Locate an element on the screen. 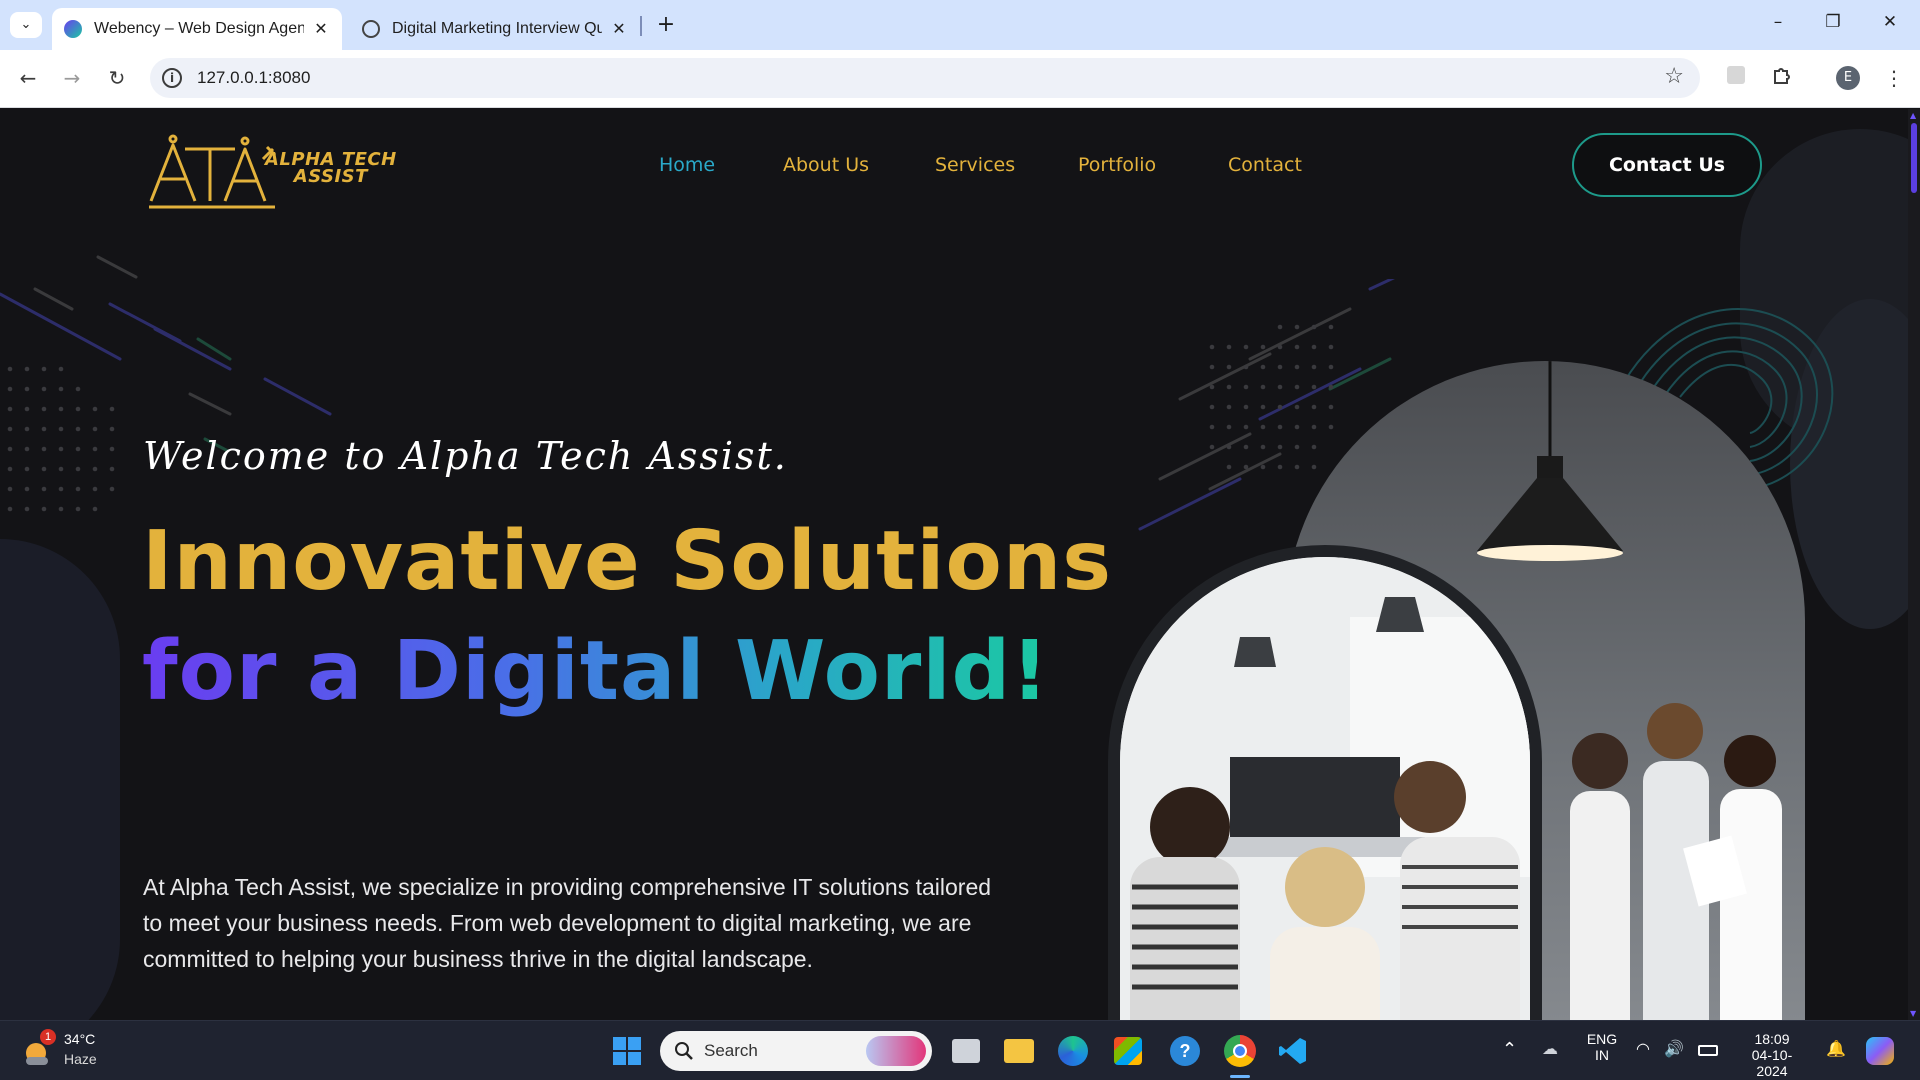 Image resolution: width=1920 pixels, height=1080 pixels. extensions-puzzle-icon is located at coordinates (1782, 78).